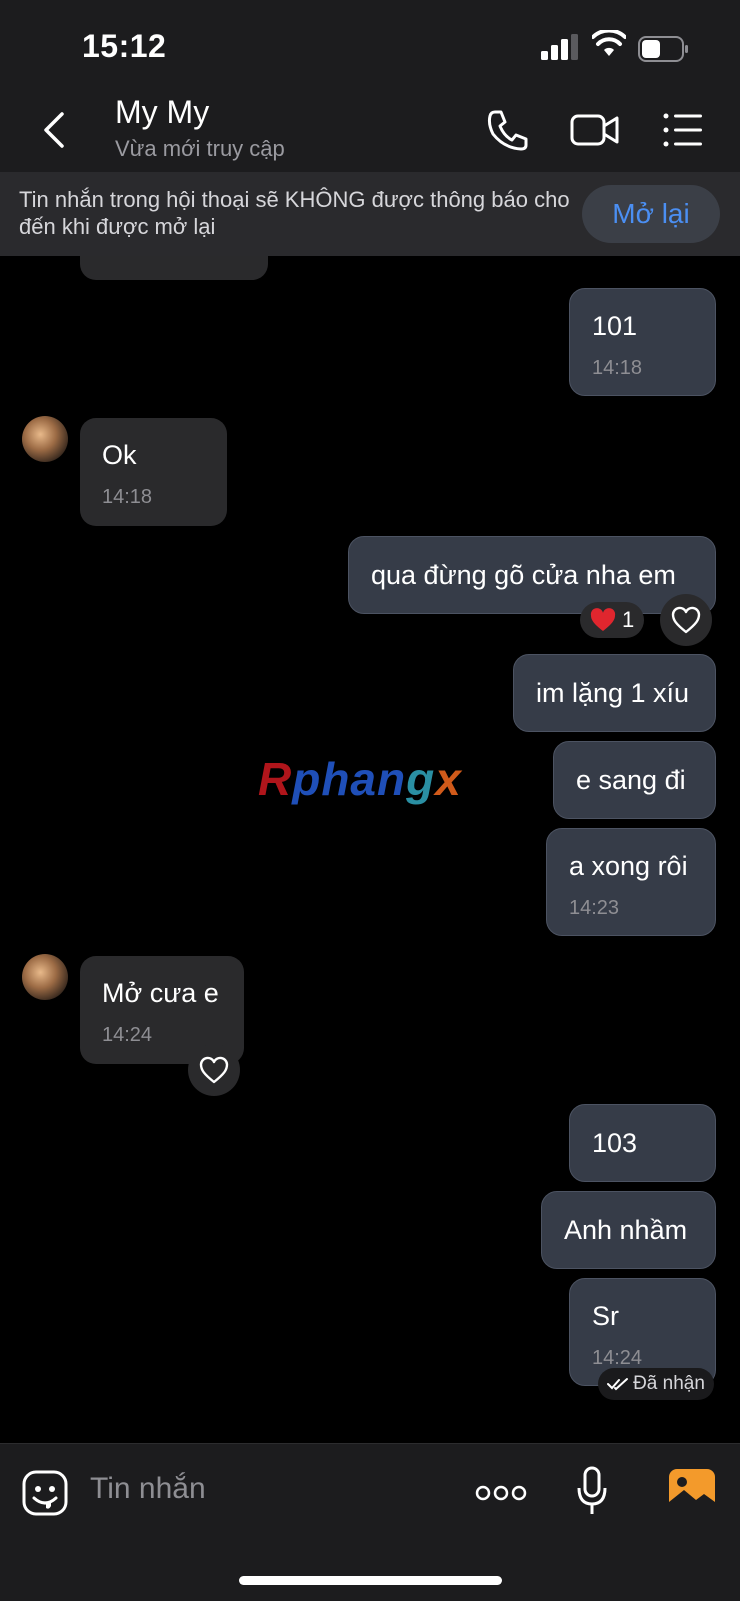  I want to click on message-outgoing: Anh nhầm, so click(628, 1230).